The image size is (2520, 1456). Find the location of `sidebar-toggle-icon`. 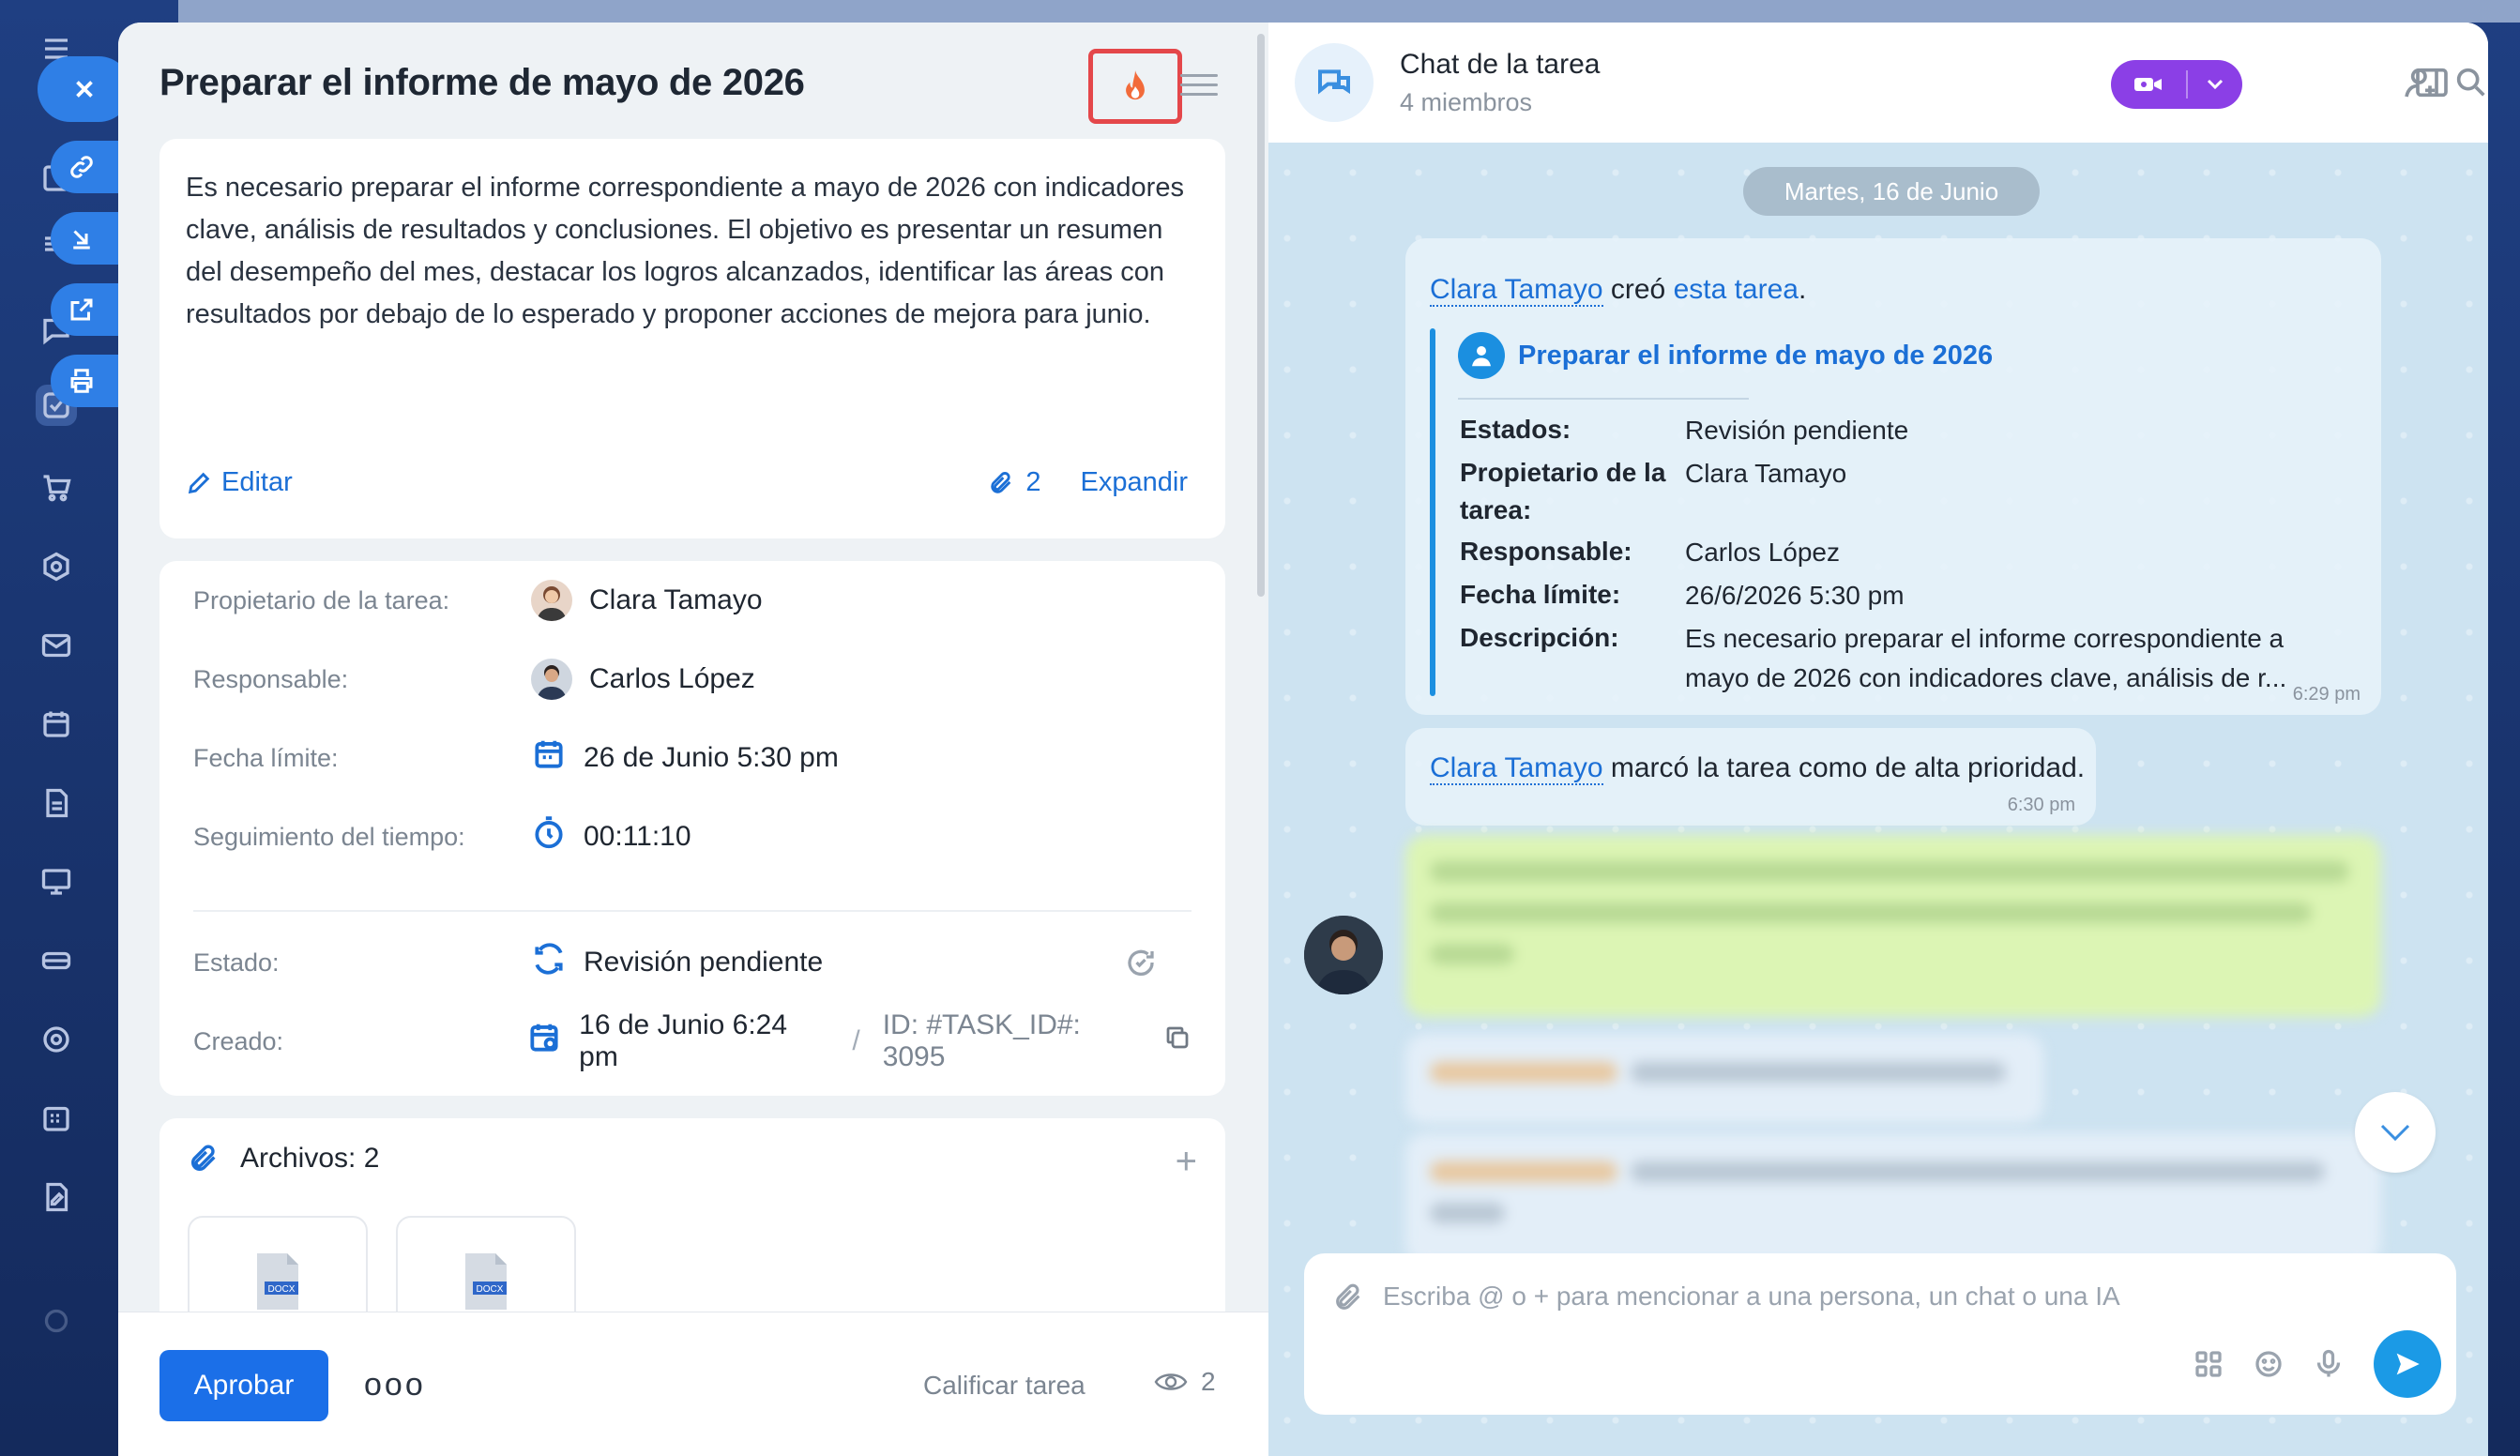

sidebar-toggle-icon is located at coordinates (2432, 82).